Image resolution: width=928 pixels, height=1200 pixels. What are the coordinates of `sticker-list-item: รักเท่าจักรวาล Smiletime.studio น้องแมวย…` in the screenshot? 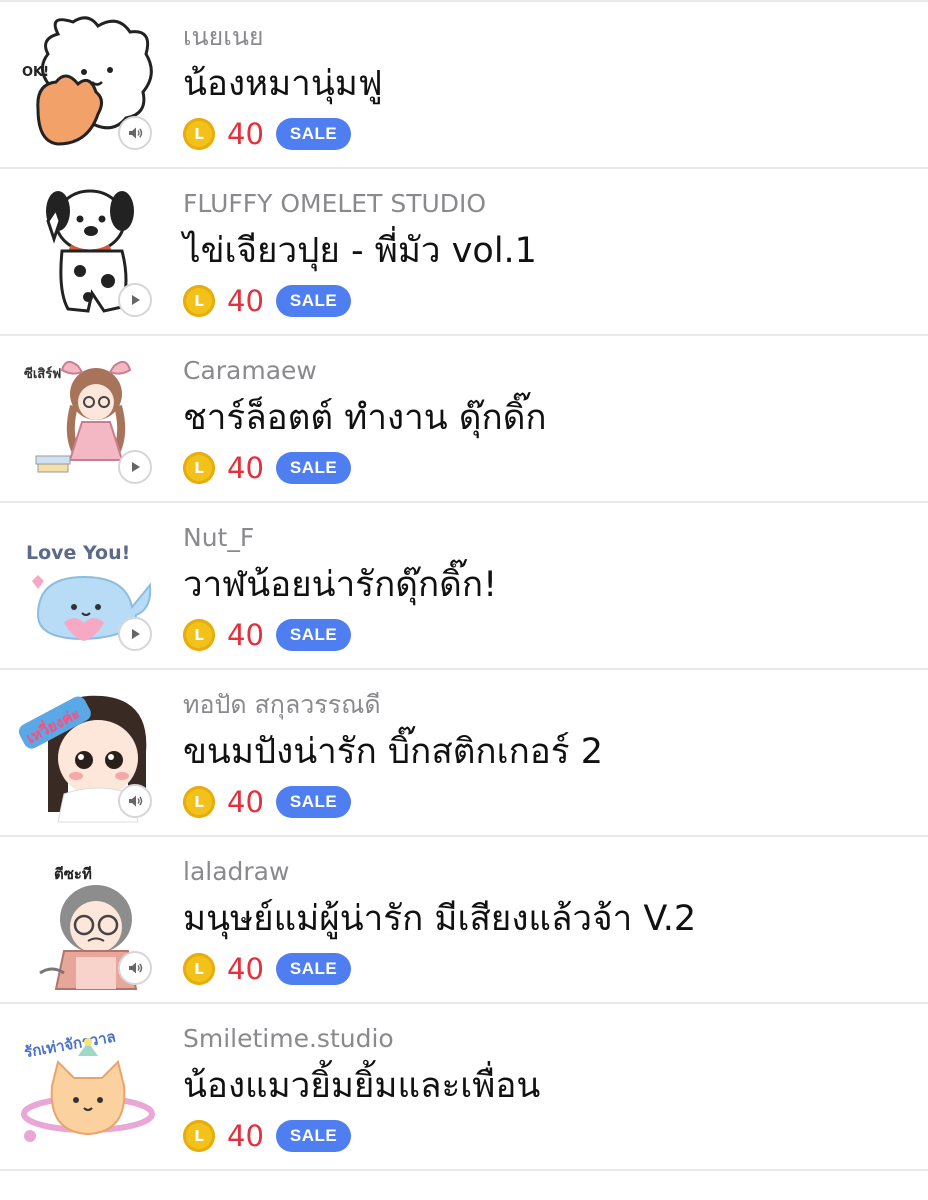 It's located at (464, 1087).